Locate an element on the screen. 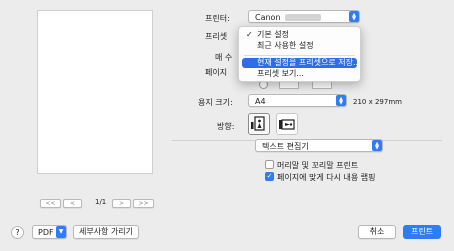 The width and height of the screenshot is (454, 251). landscape-orientation-button is located at coordinates (287, 124).